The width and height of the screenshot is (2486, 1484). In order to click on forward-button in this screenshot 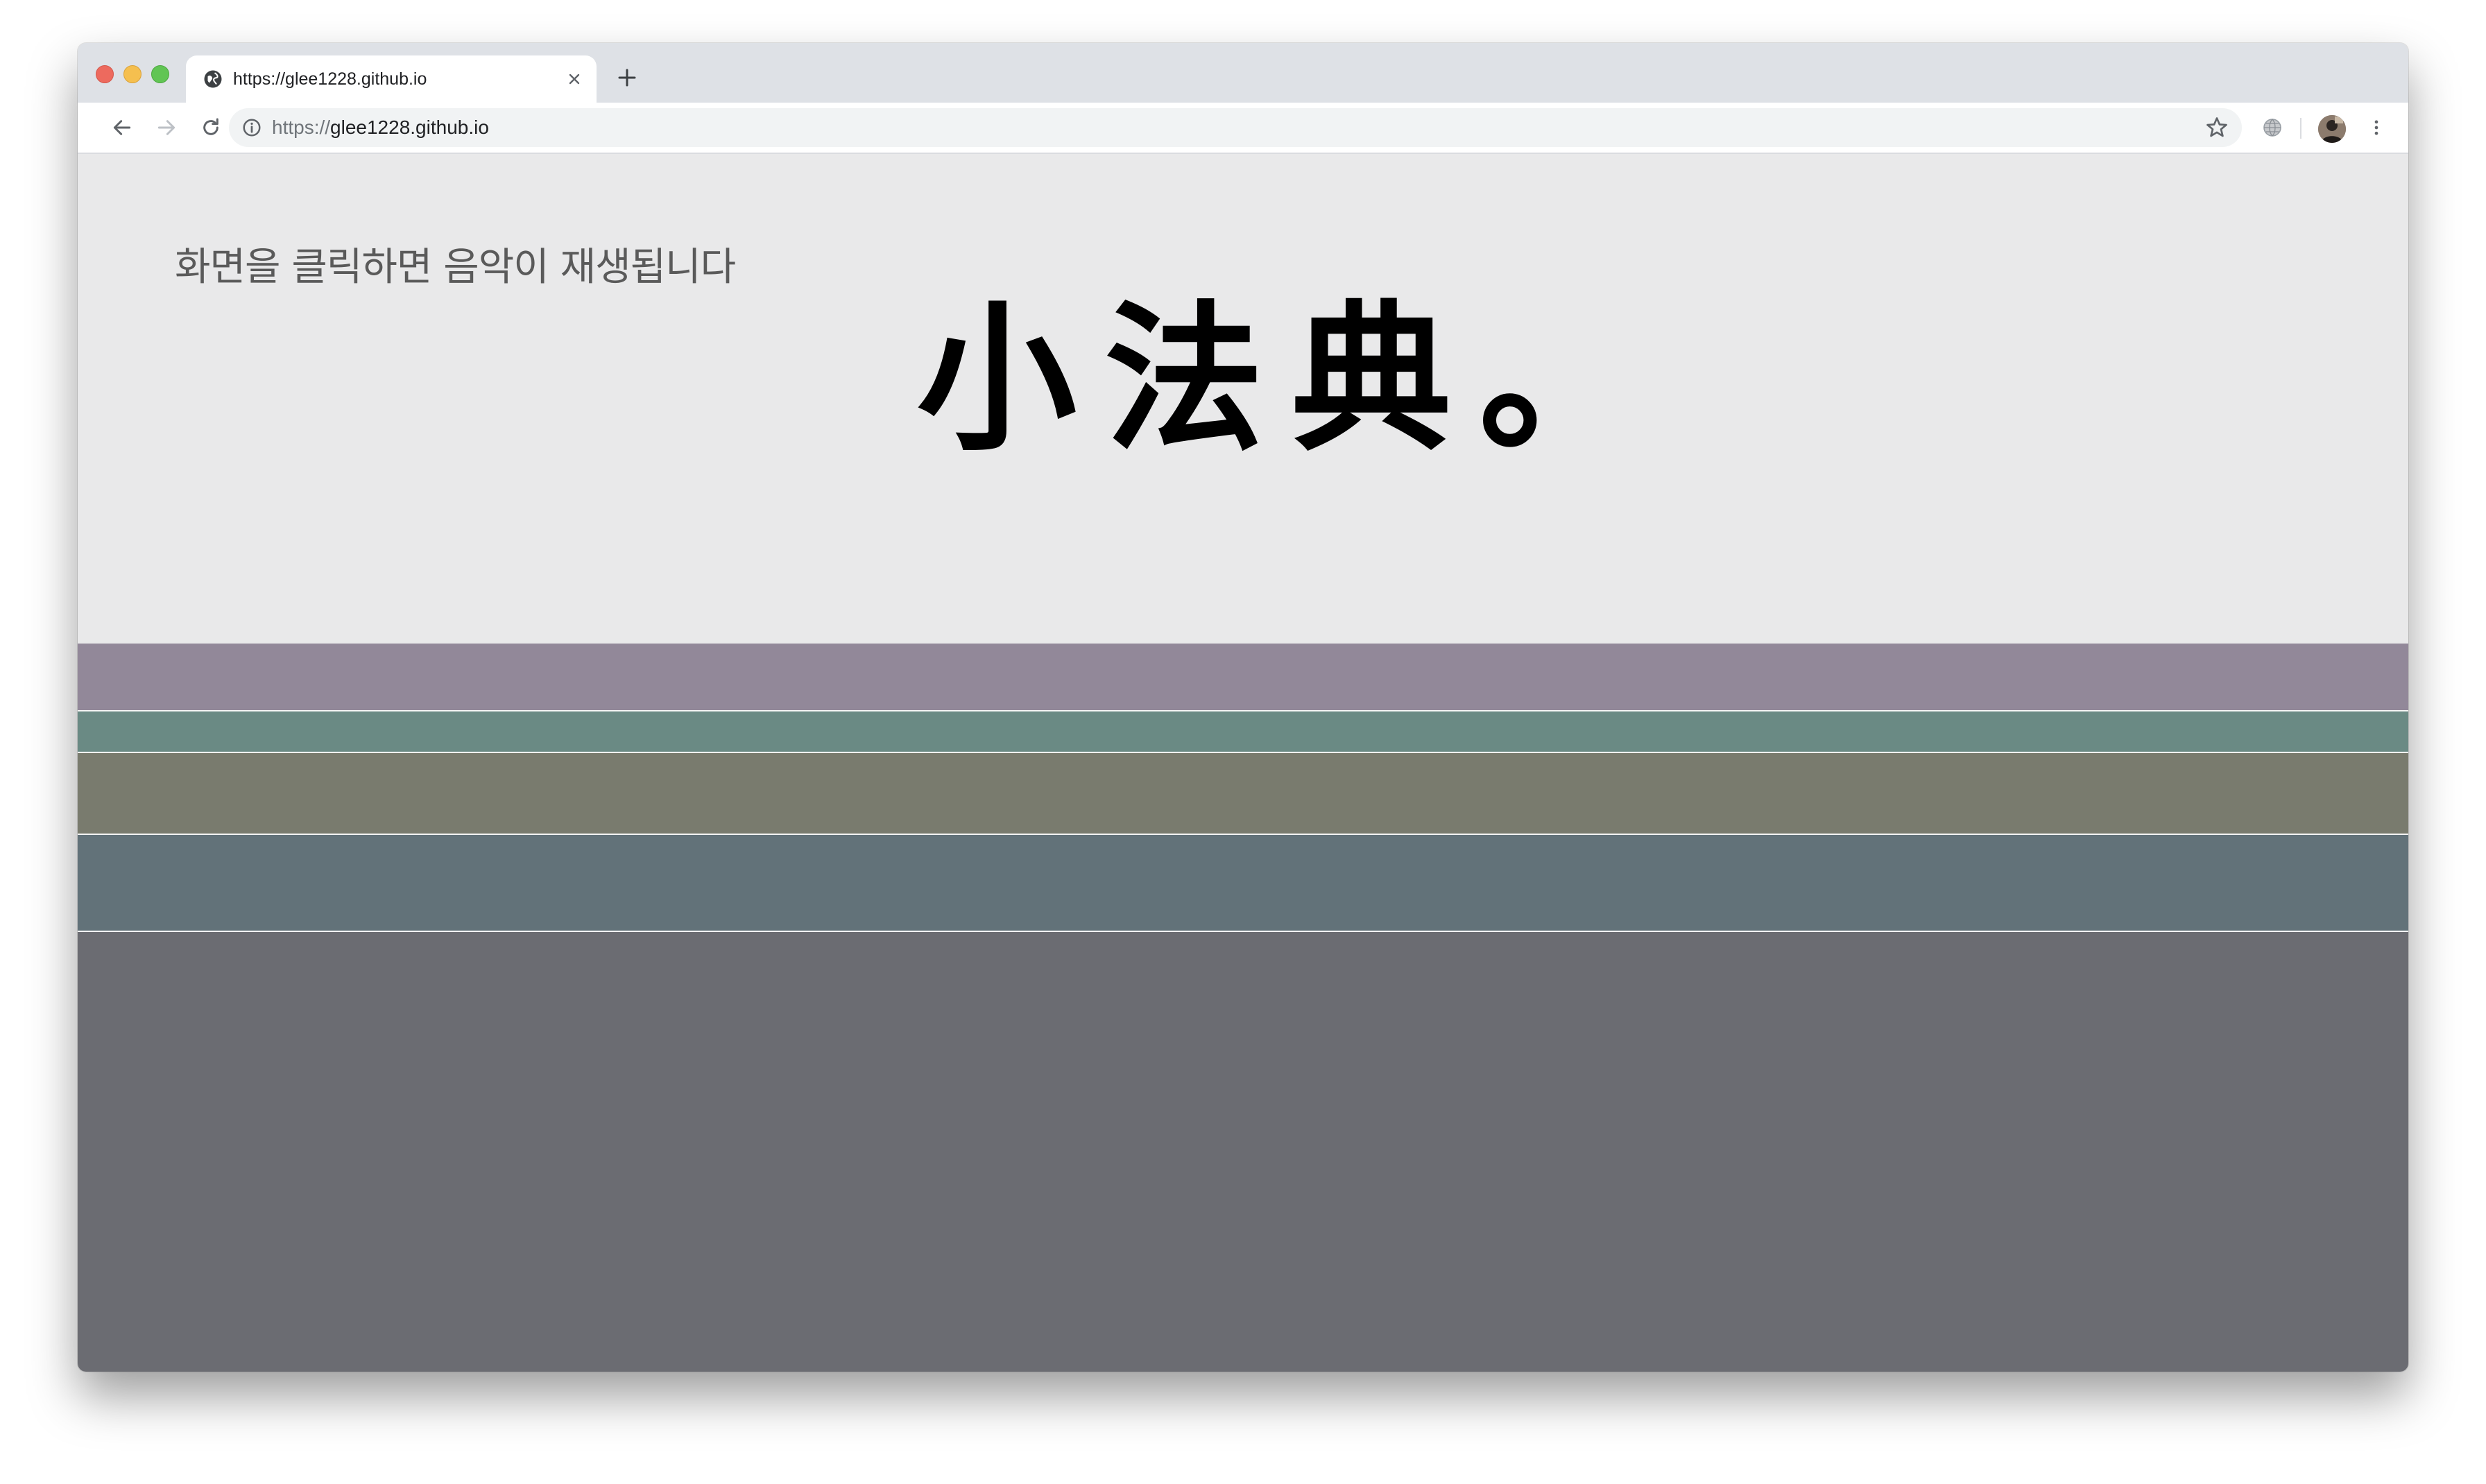, I will do `click(166, 127)`.